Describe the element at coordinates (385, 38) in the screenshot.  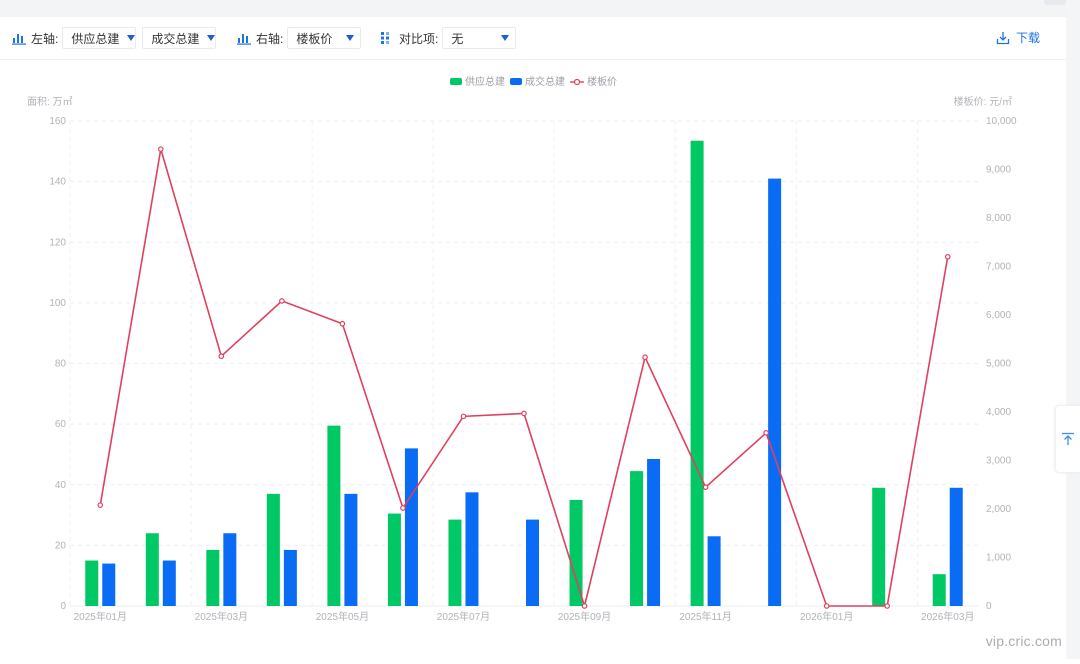
I see `compare-icon` at that location.